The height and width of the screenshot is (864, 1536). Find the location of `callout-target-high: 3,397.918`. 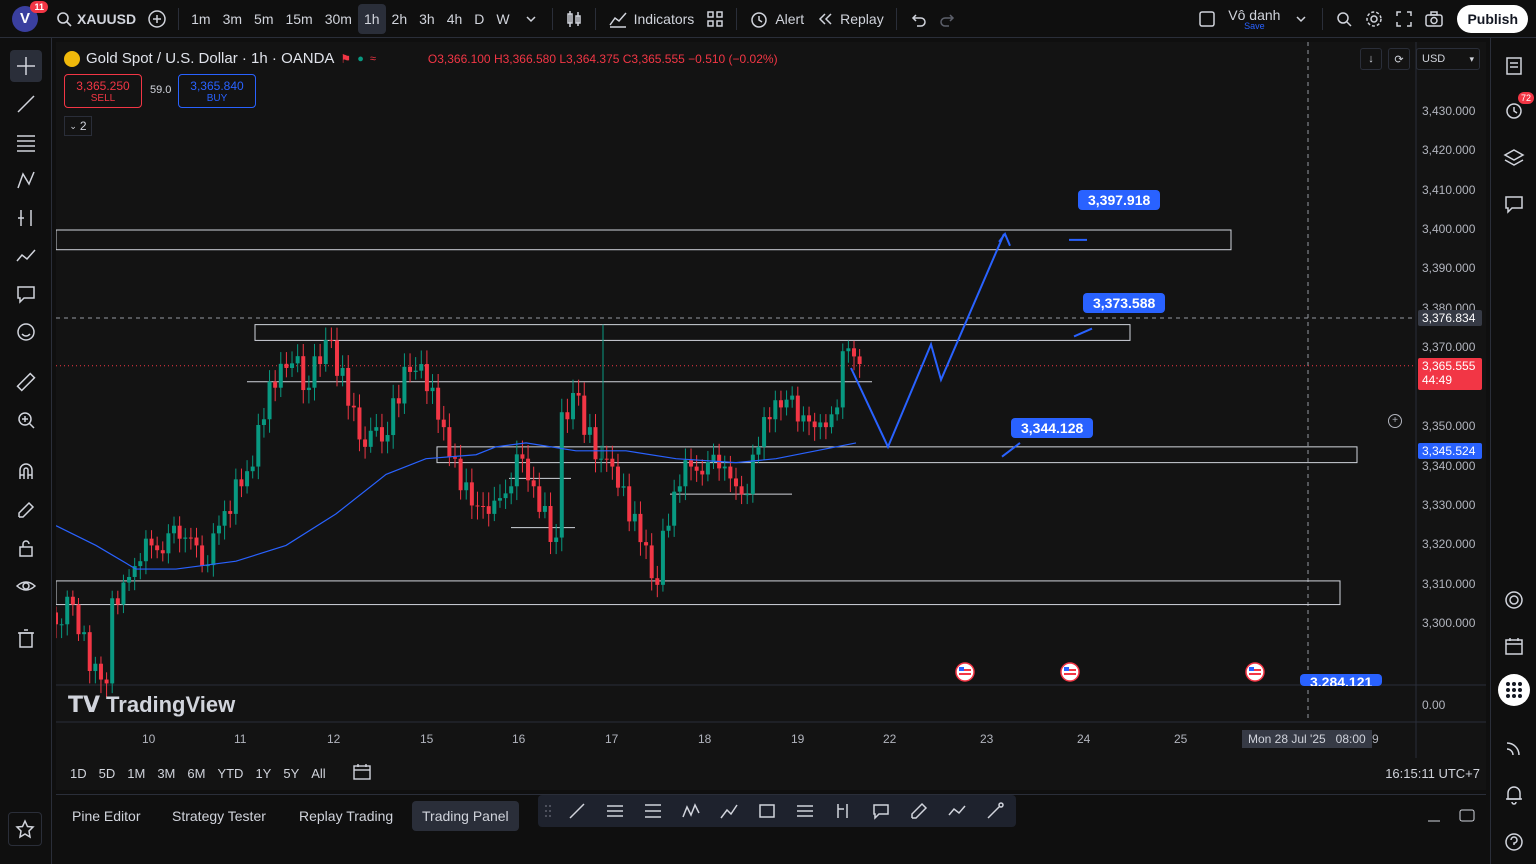

callout-target-high: 3,397.918 is located at coordinates (1119, 200).